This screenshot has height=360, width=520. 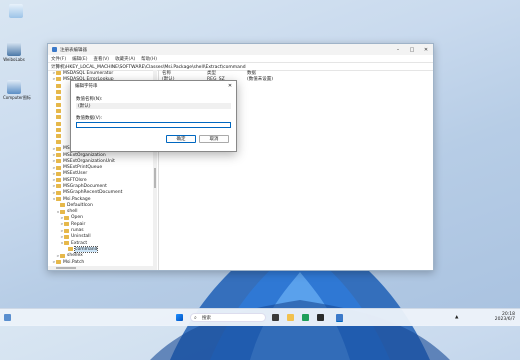 What do you see at coordinates (195, 317) in the screenshot?
I see `search-icon: ⌕` at bounding box center [195, 317].